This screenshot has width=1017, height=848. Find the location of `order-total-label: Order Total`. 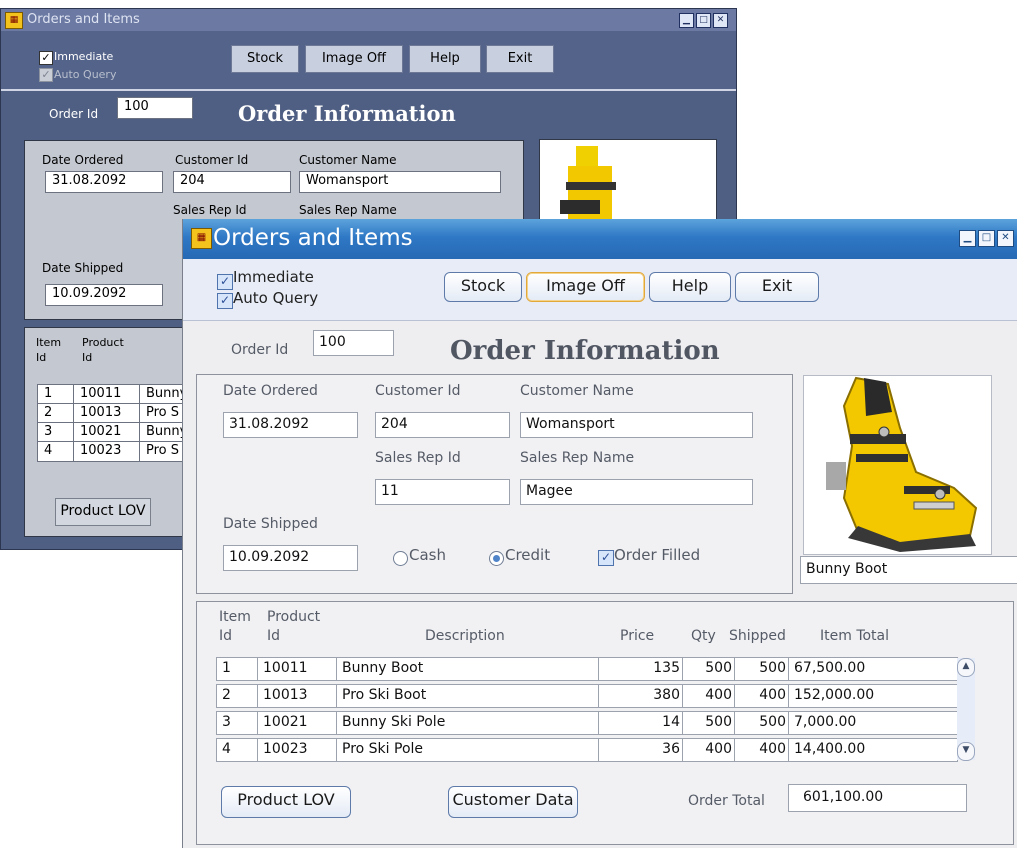

order-total-label: Order Total is located at coordinates (726, 801).